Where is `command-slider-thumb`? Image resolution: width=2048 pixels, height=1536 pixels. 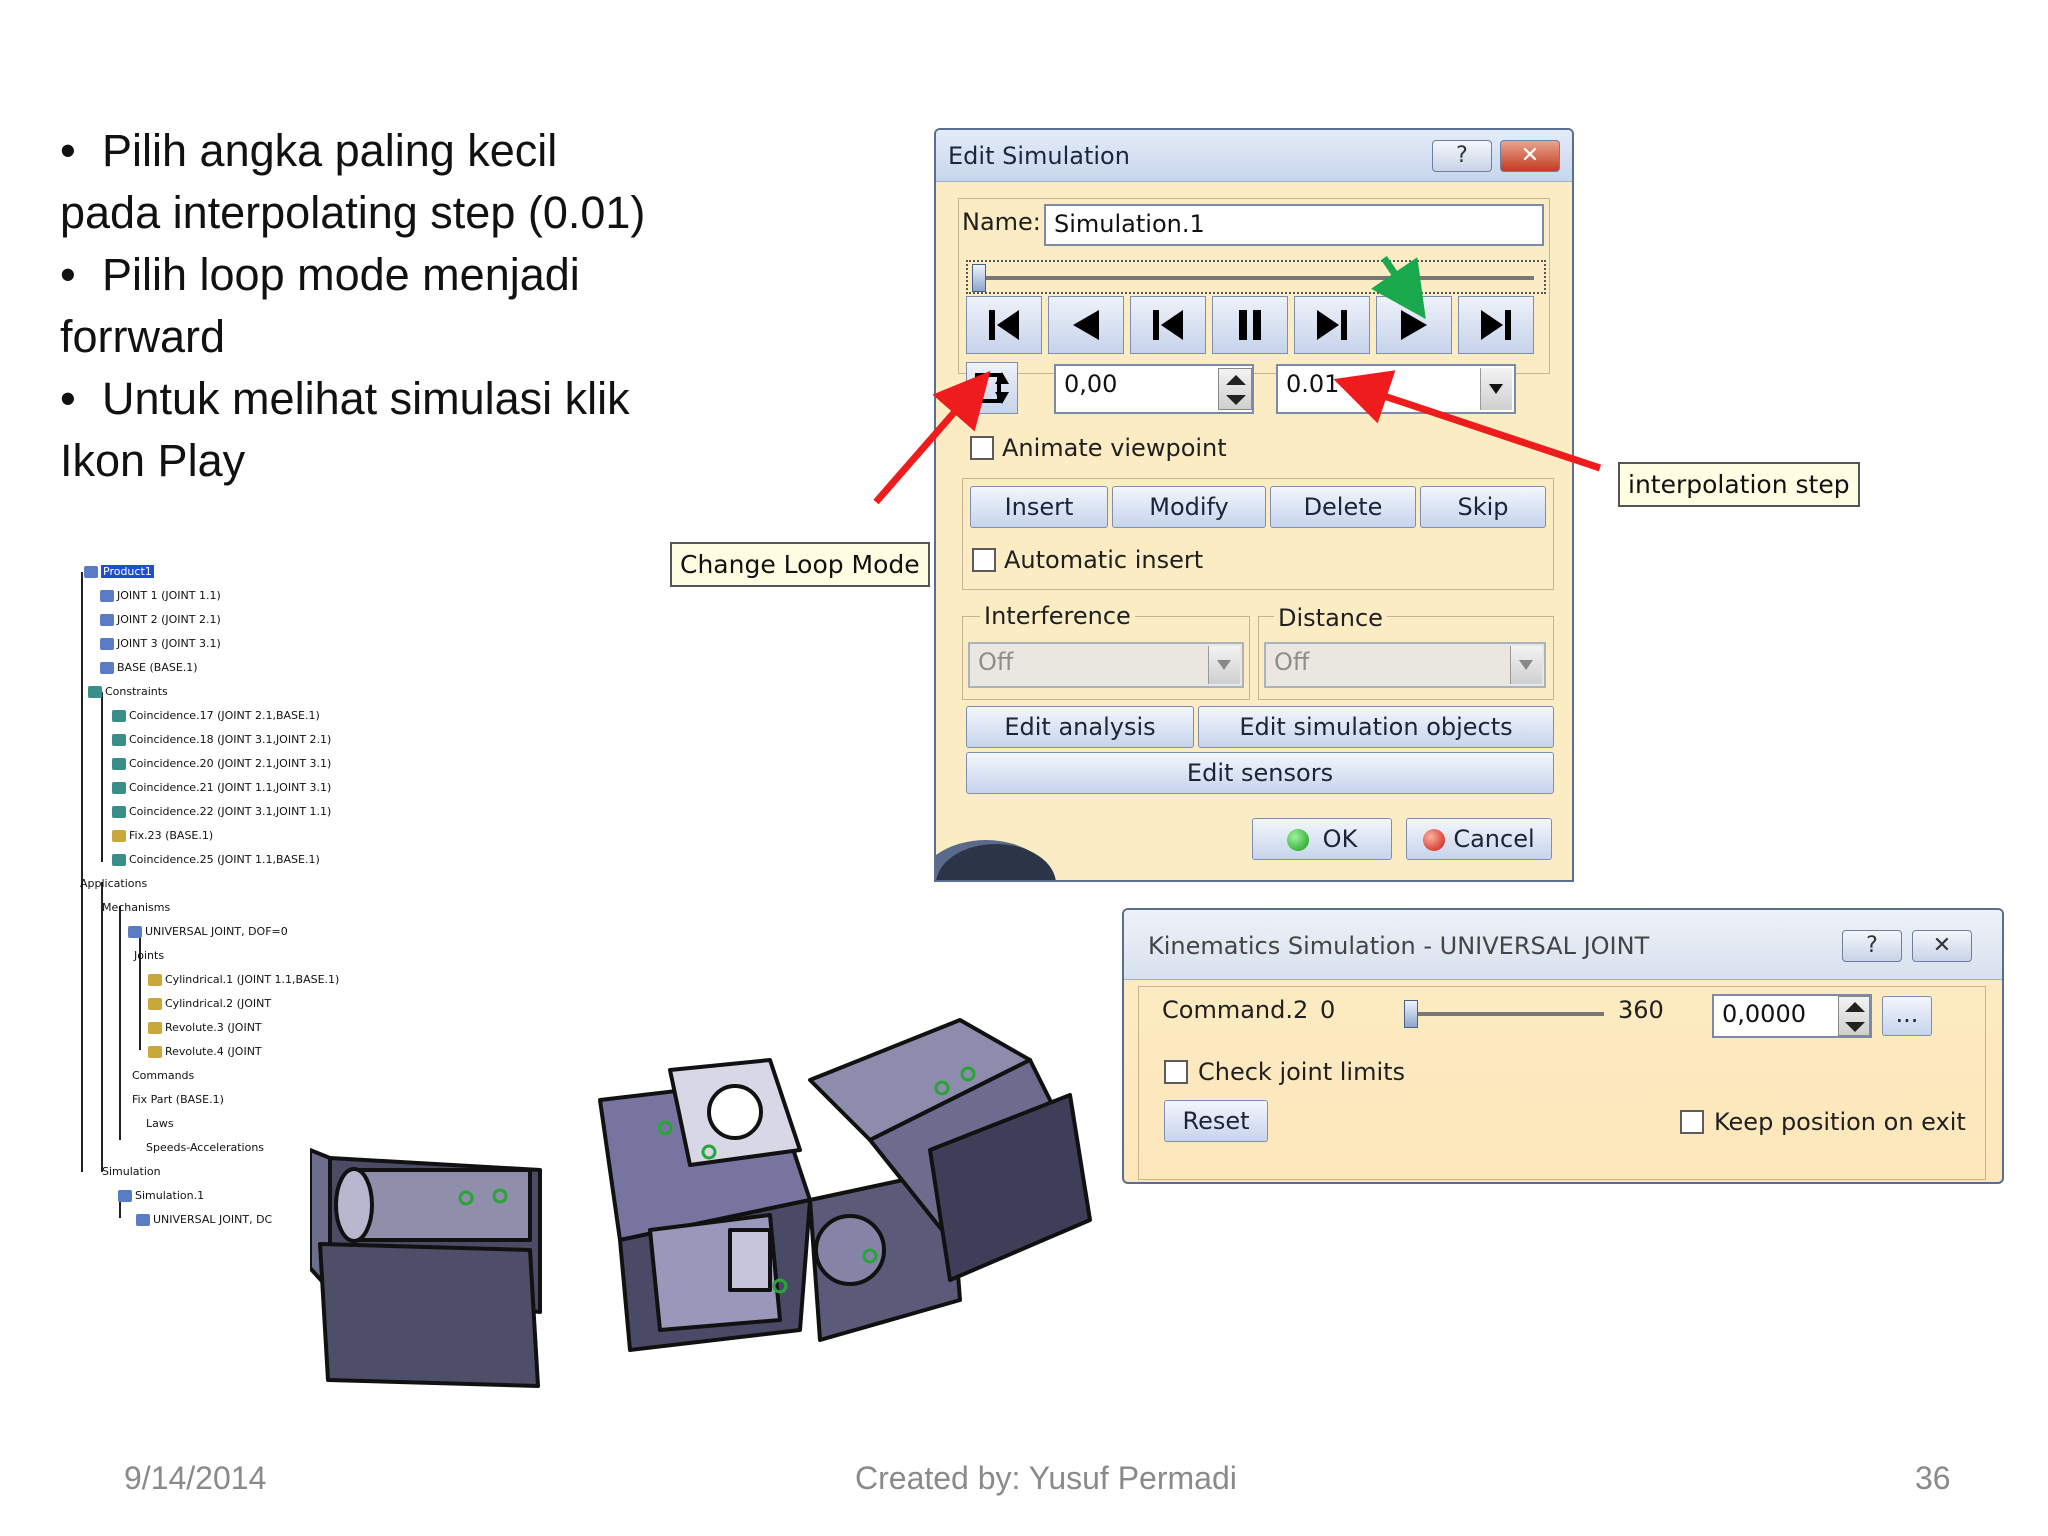 command-slider-thumb is located at coordinates (1411, 1014).